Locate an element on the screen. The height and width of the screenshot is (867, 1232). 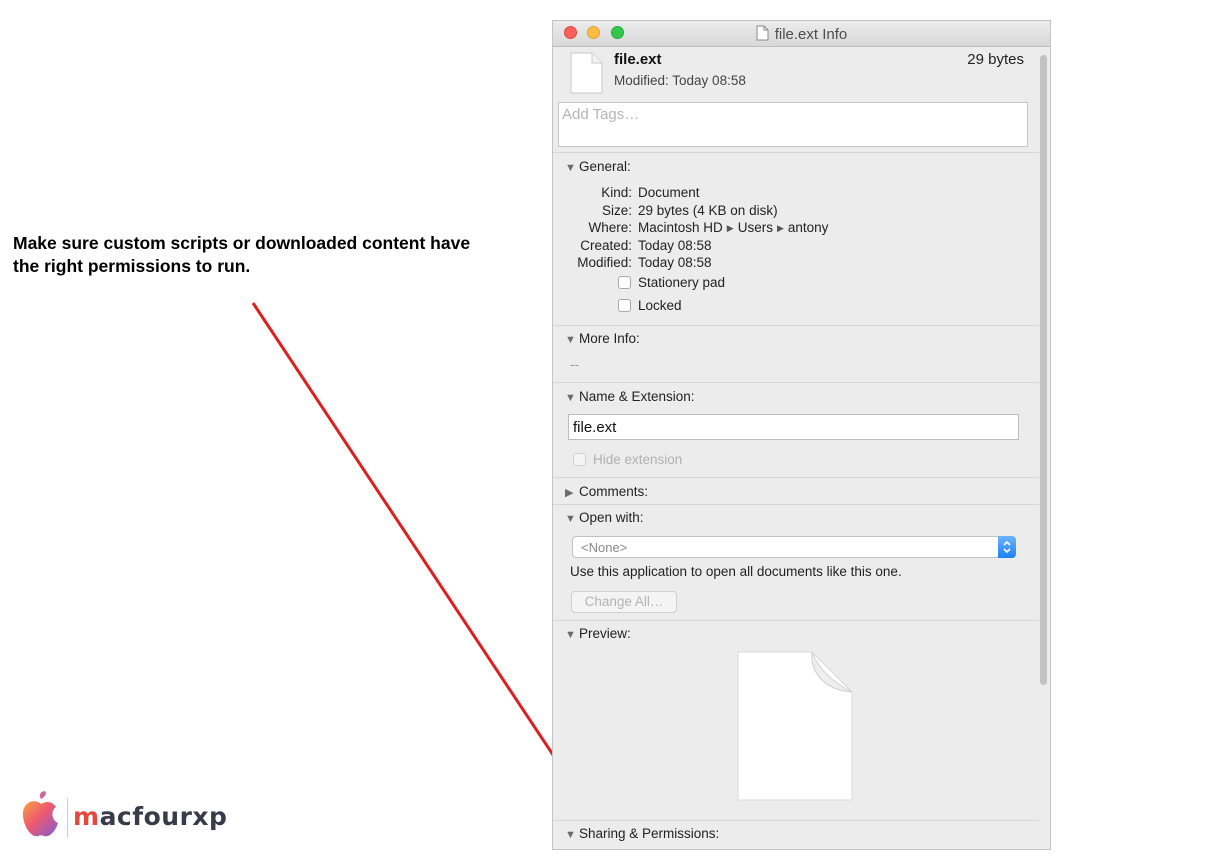
section-open-with-title: Open with: is located at coordinates (611, 517).